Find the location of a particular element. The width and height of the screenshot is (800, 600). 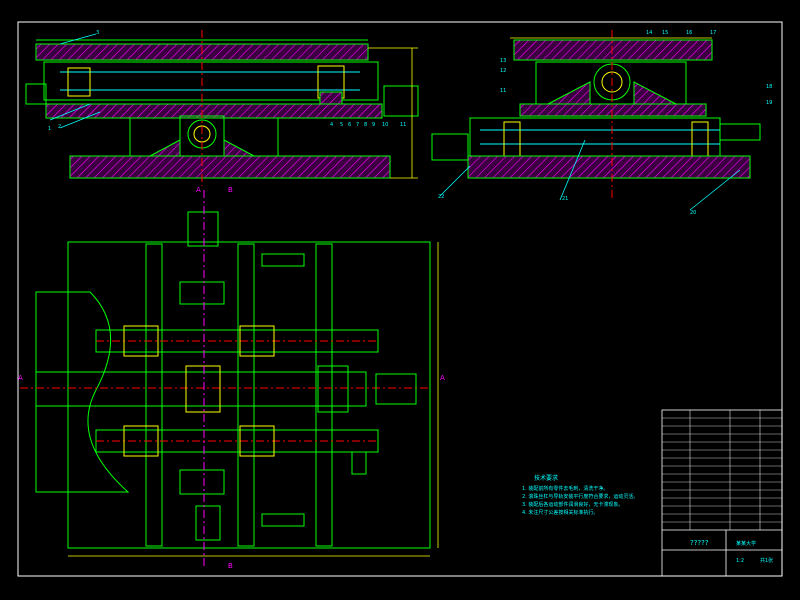

side-view-label-16: 16 is located at coordinates (689, 33).